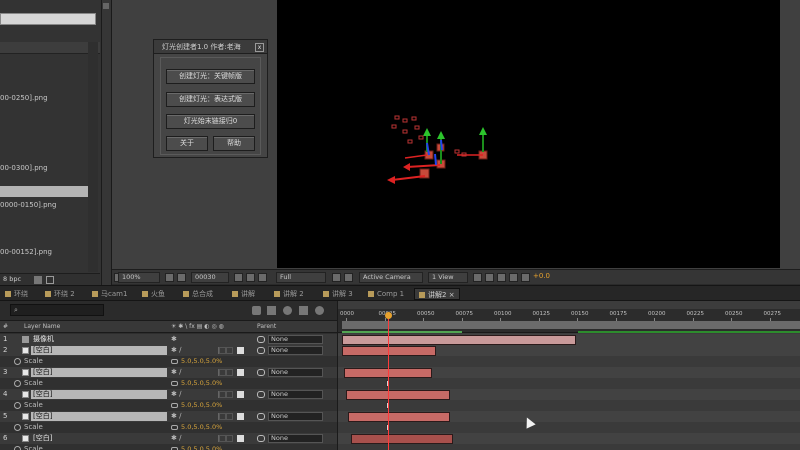 The height and width of the screenshot is (450, 800). Describe the element at coordinates (210, 99) in the screenshot. I see `create-light-expression-button: 创建灯光：表达式版` at that location.